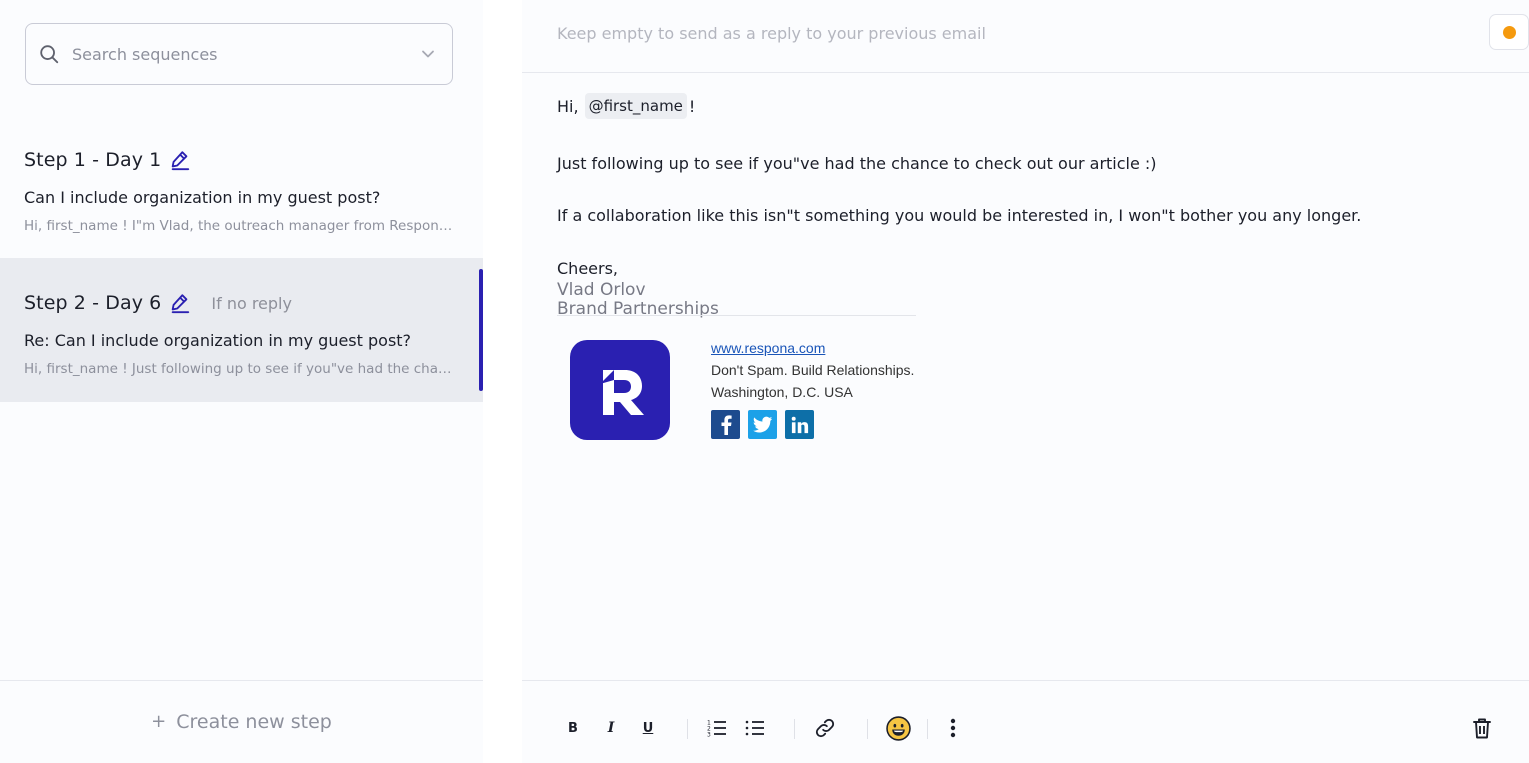 The image size is (1529, 763). I want to click on closing: Cheers,, so click(587, 268).